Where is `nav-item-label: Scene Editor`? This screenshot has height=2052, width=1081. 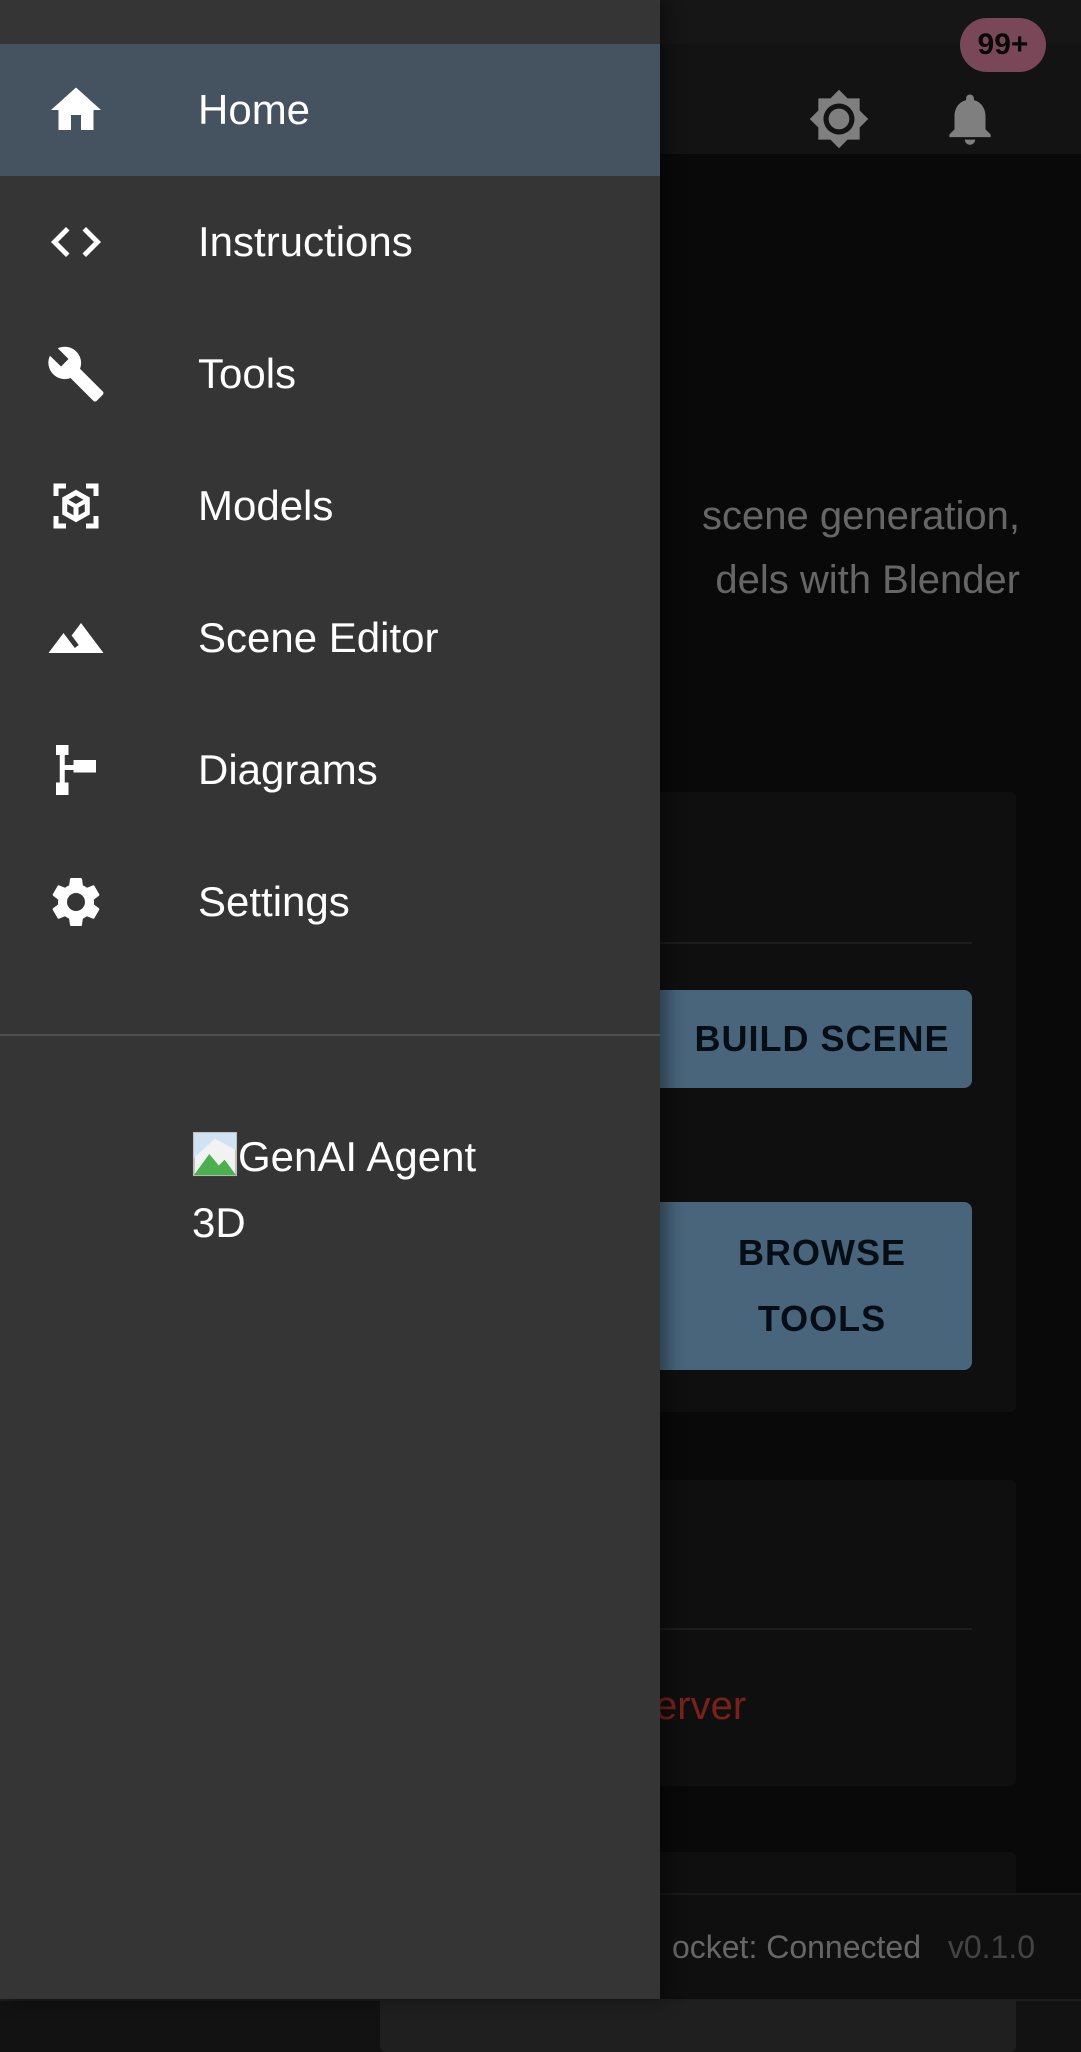
nav-item-label: Scene Editor is located at coordinates (318, 637).